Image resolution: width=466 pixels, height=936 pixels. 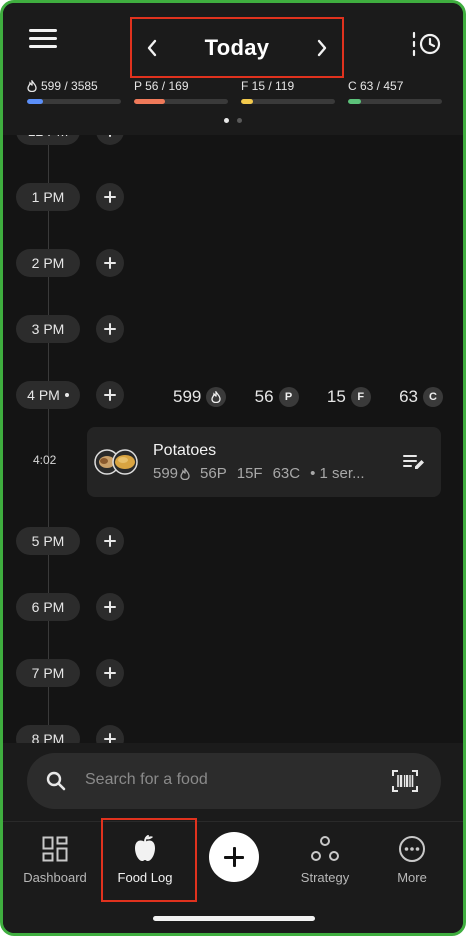 I want to click on home-indicator, so click(x=234, y=918).